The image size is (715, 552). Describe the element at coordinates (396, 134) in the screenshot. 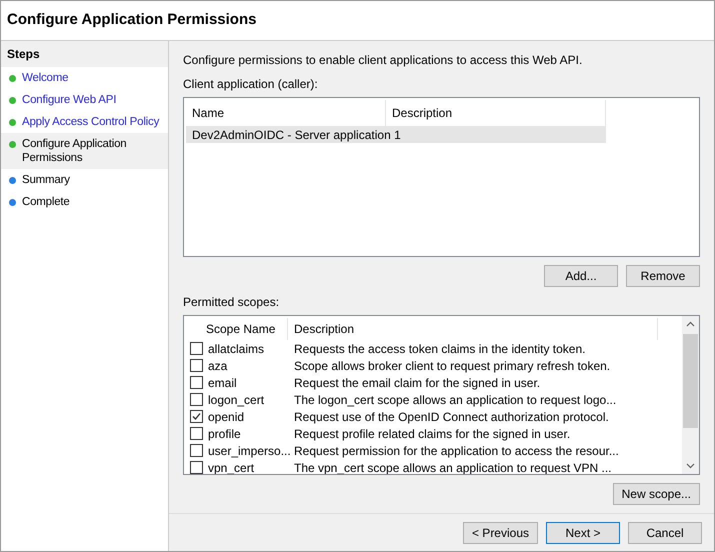

I see `client-row: Dev2AdminOIDC - Server application 1` at that location.